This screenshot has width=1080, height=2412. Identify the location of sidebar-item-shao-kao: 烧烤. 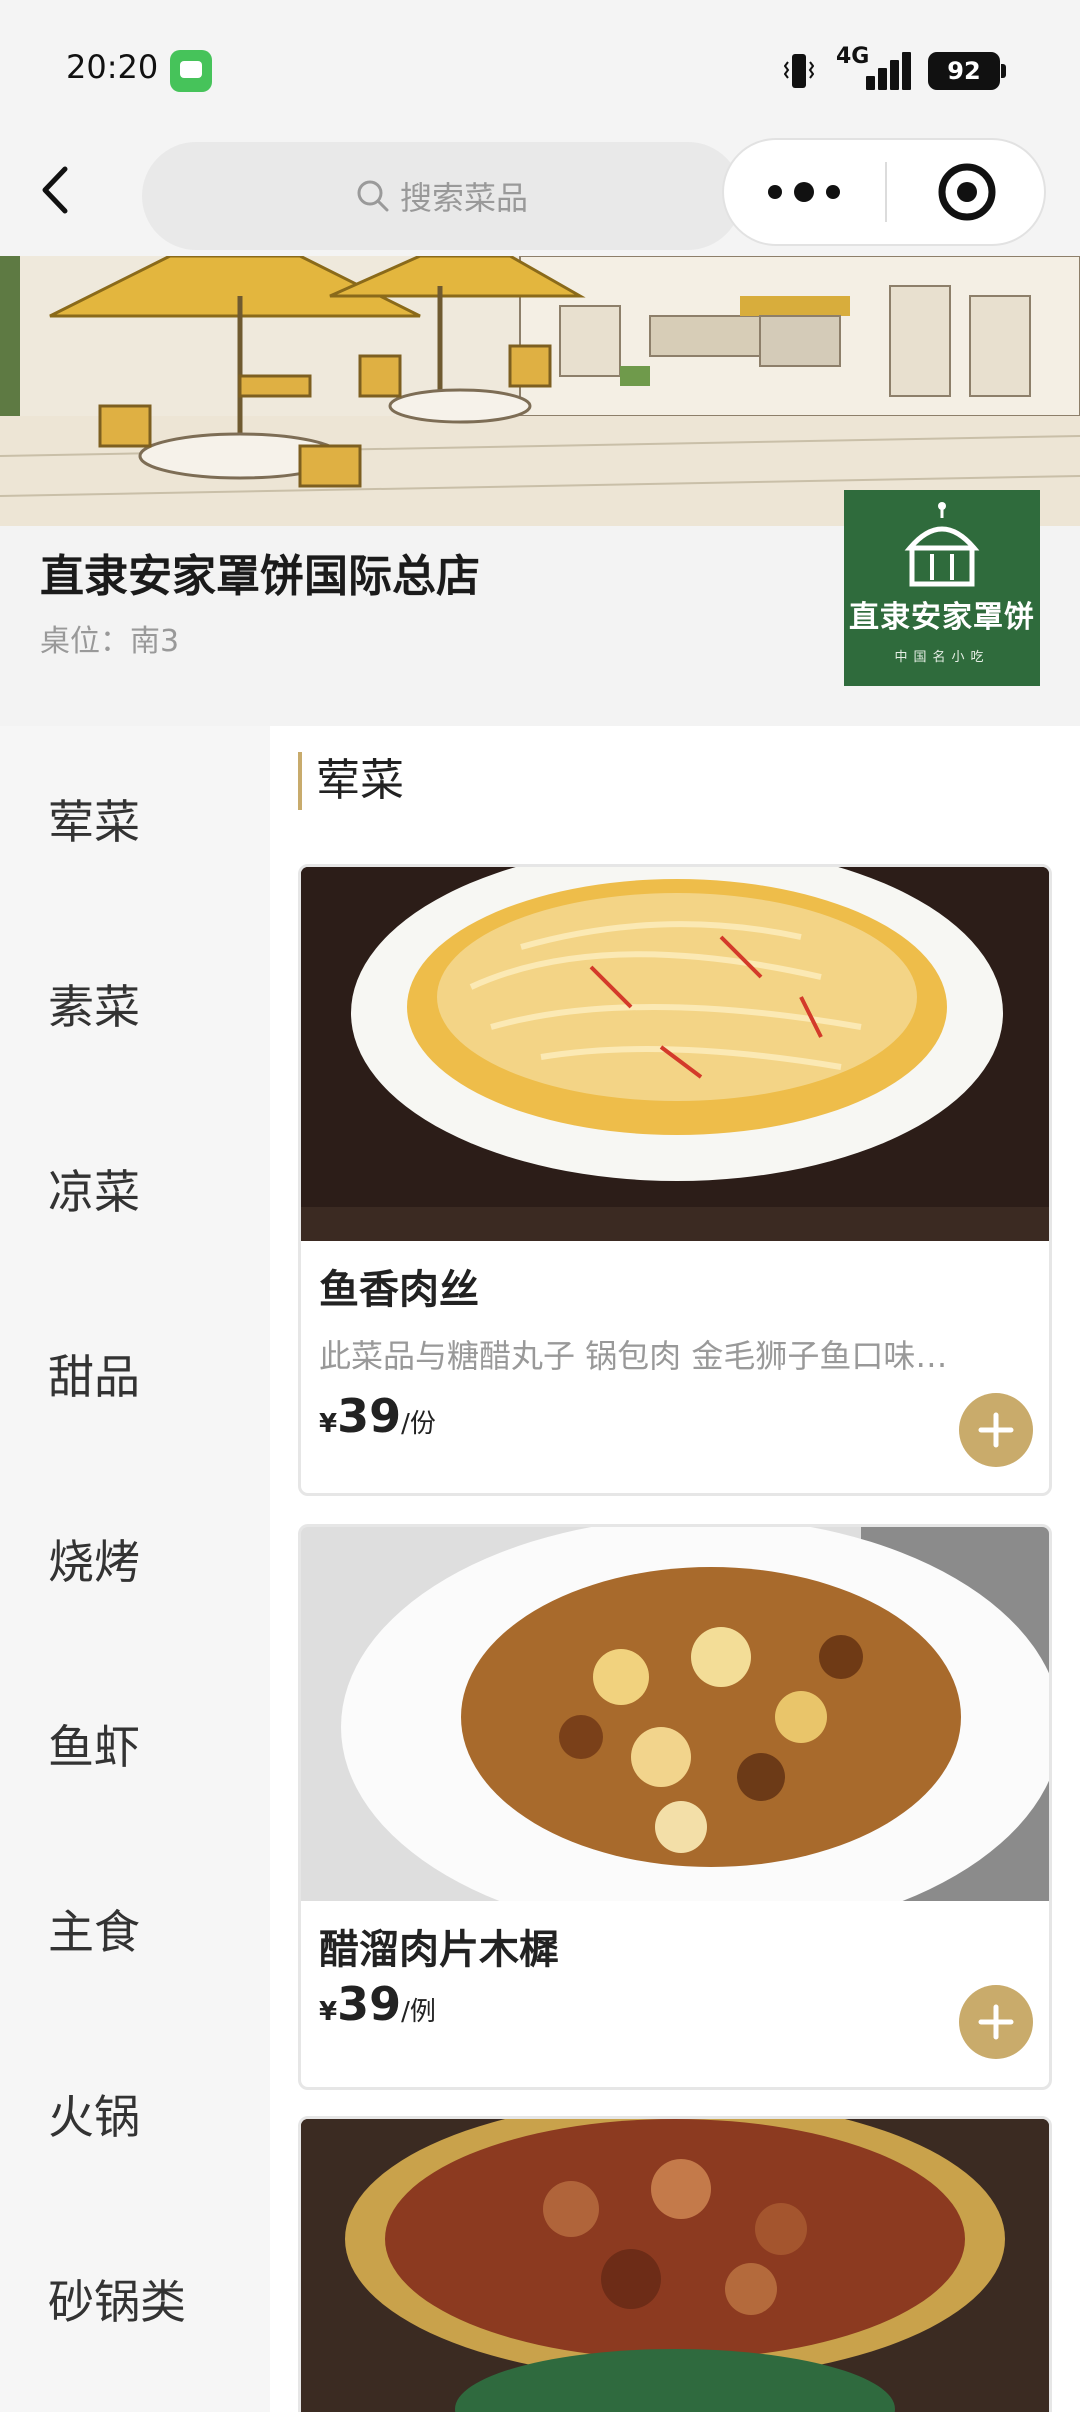
(135, 1558).